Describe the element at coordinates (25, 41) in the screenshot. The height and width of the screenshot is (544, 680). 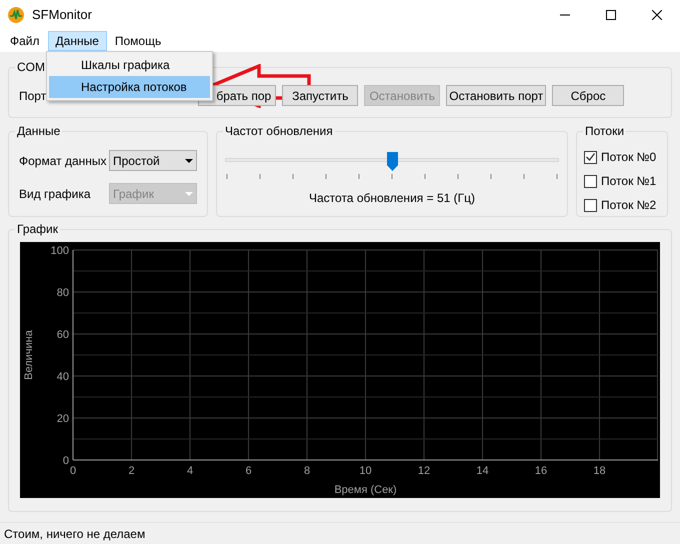
I see `menu-item: Файл` at that location.